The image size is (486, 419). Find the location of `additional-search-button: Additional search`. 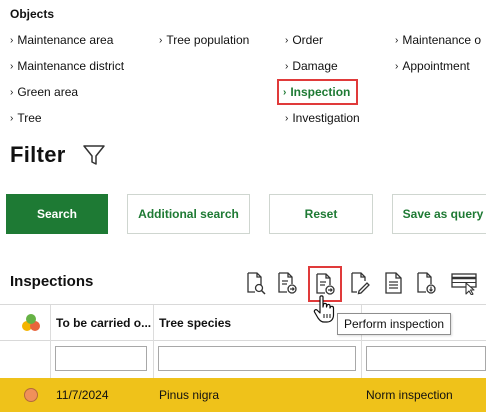

additional-search-button: Additional search is located at coordinates (188, 214).